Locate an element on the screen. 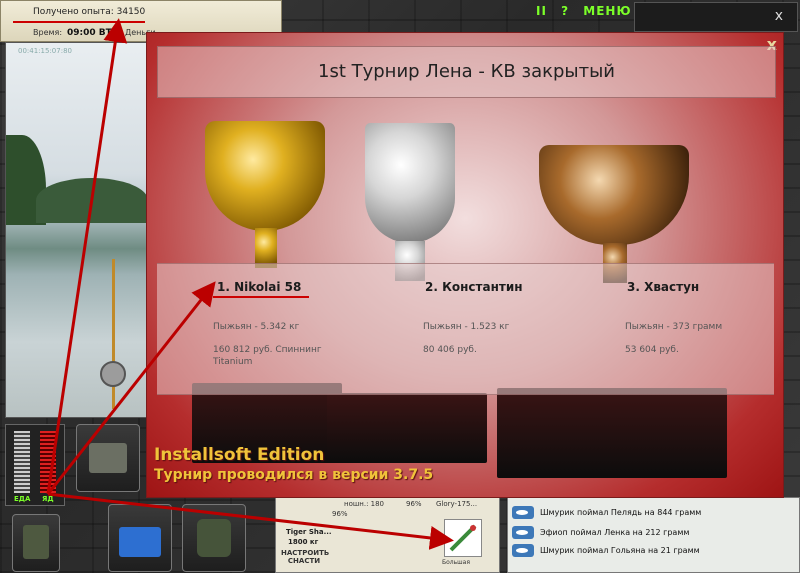 This screenshot has height=573, width=800. dialog-title: 1st Турнир Лена - КВ закрытый is located at coordinates (466, 71).